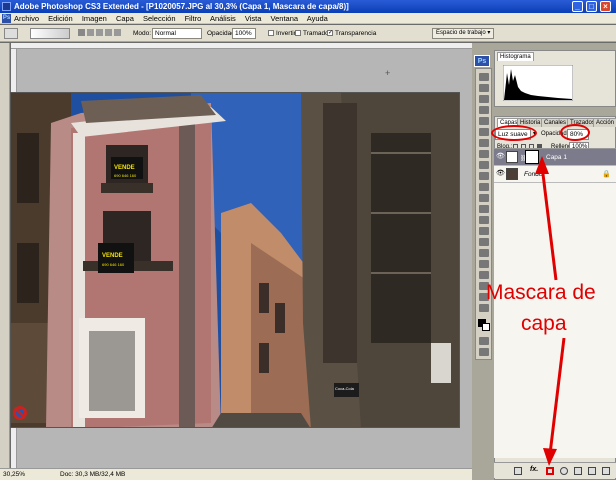 This screenshot has height=480, width=616. What do you see at coordinates (124, 168) in the screenshot?
I see `sign-vende-top: VENDE` at bounding box center [124, 168].